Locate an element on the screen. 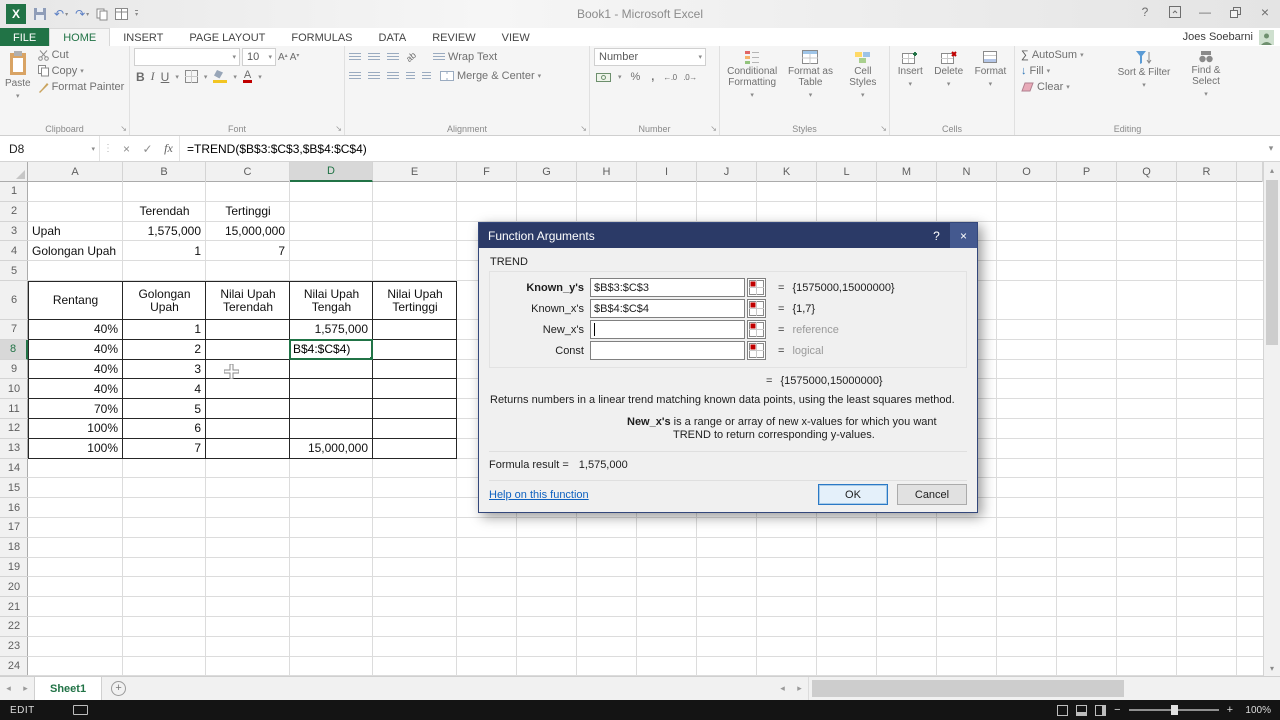  normal-view-button is located at coordinates (1063, 710).